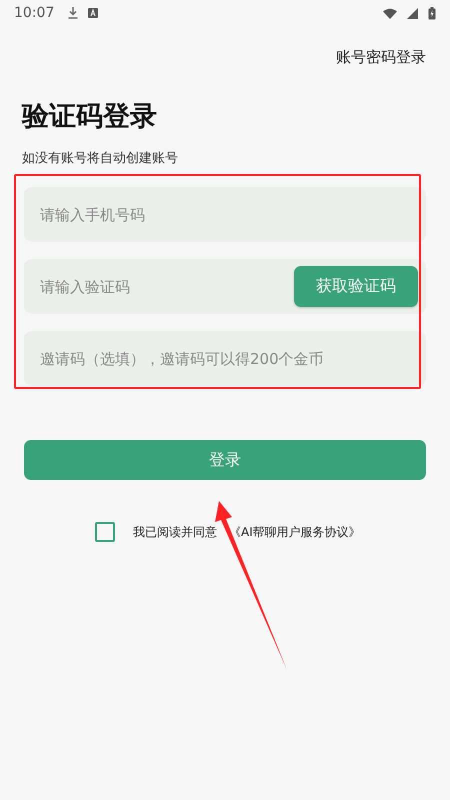 The image size is (450, 800). I want to click on input-field: 邀请码（选填），邀请码可以得200个金币, so click(225, 358).